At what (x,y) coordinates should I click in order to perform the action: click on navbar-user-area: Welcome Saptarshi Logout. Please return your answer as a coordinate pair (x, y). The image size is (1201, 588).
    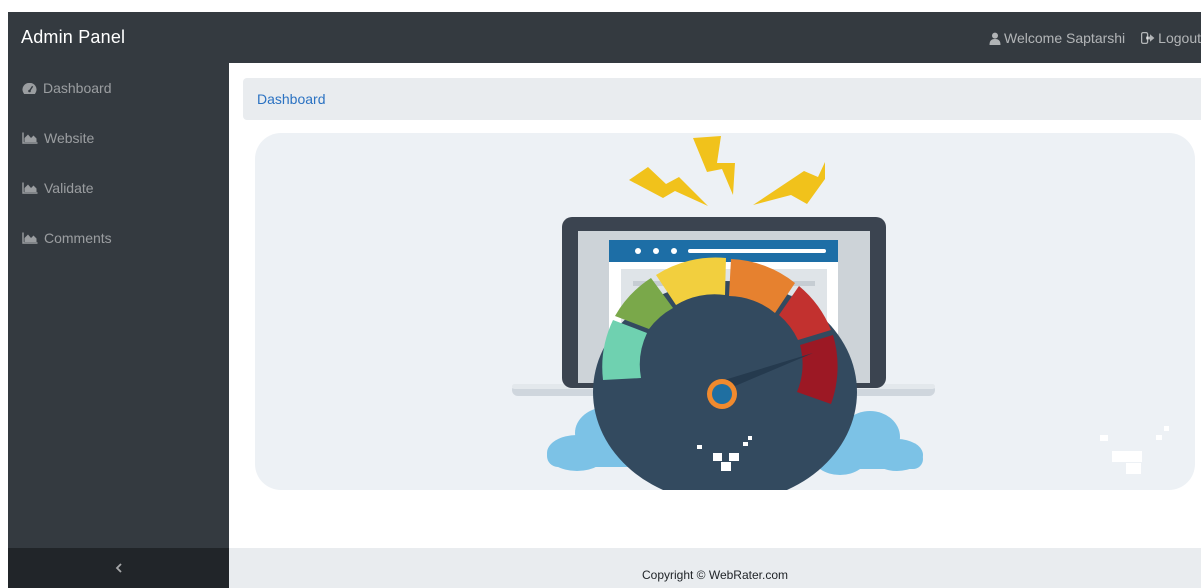
    Looking at the image, I should click on (1095, 38).